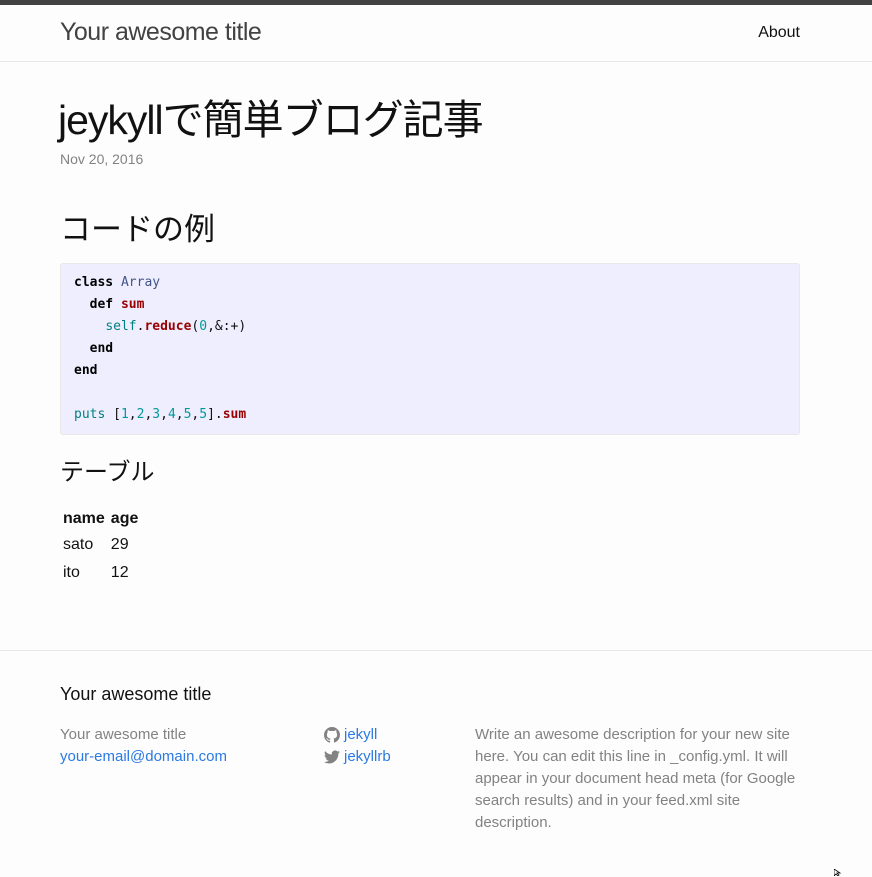 Image resolution: width=872 pixels, height=877 pixels. What do you see at coordinates (102, 159) in the screenshot?
I see `post-date: Nov 20, 2016` at bounding box center [102, 159].